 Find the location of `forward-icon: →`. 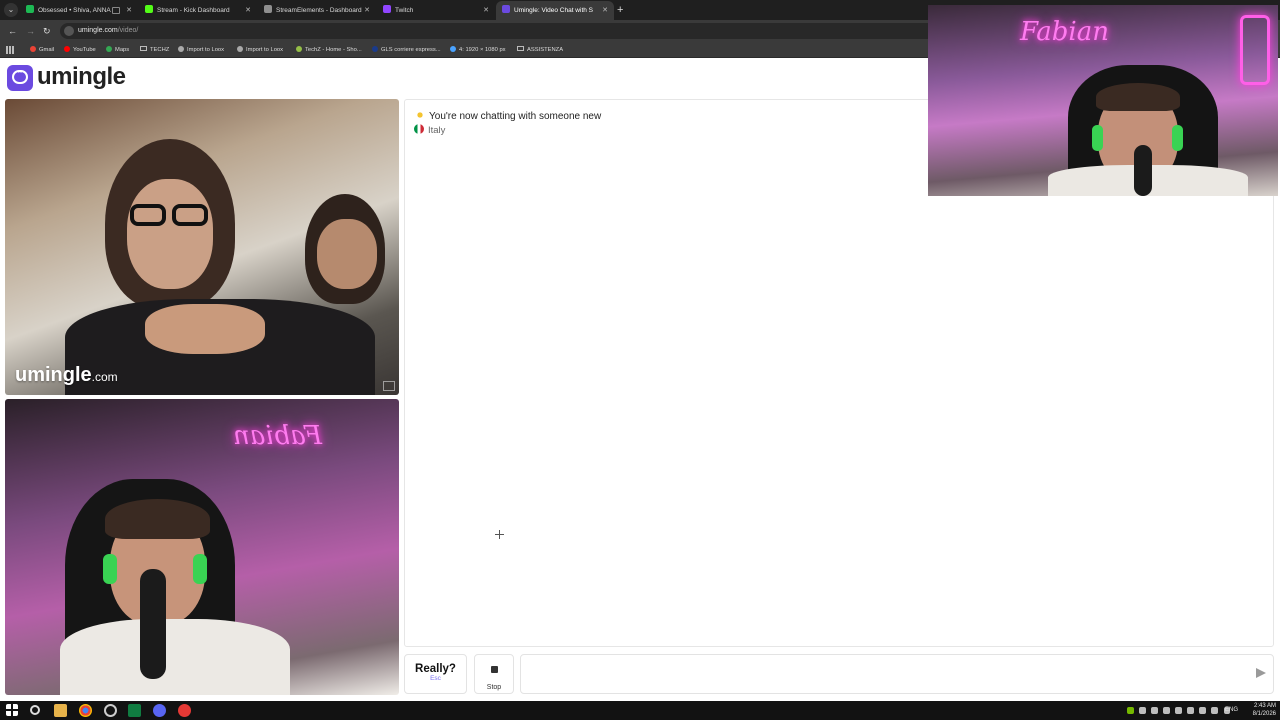

forward-icon: → is located at coordinates (30, 31).